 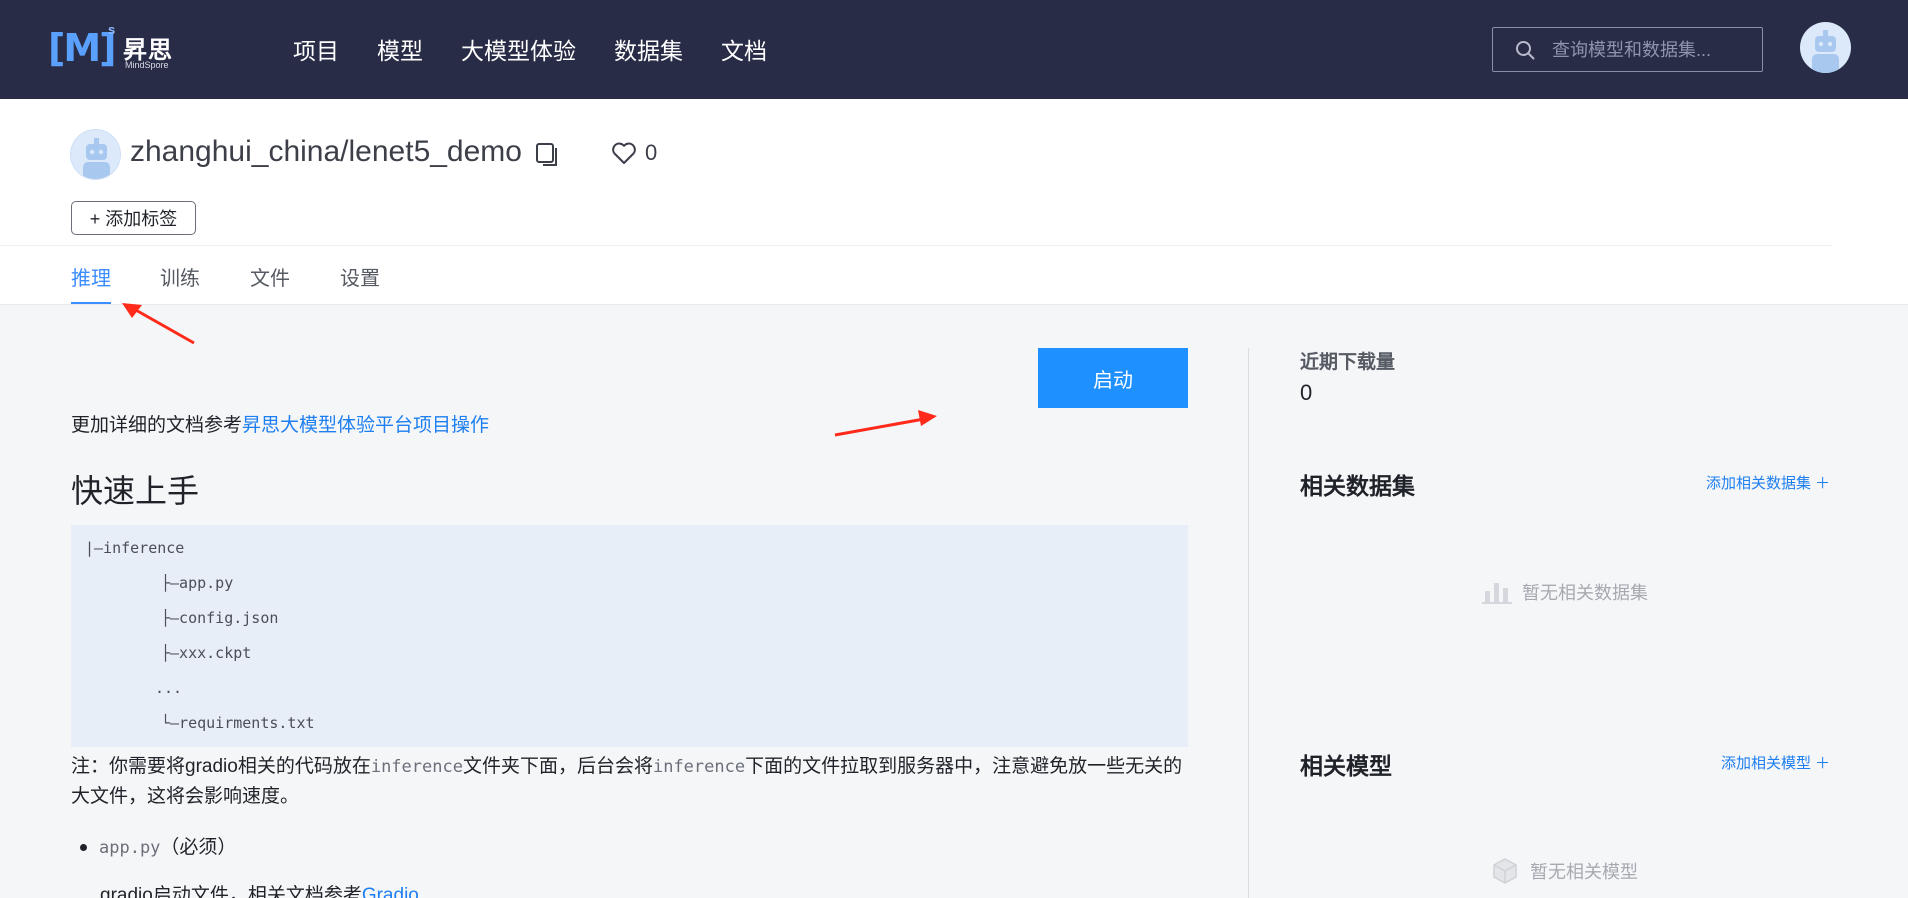 What do you see at coordinates (135, 548) in the screenshot?
I see `code-line: |—inference` at bounding box center [135, 548].